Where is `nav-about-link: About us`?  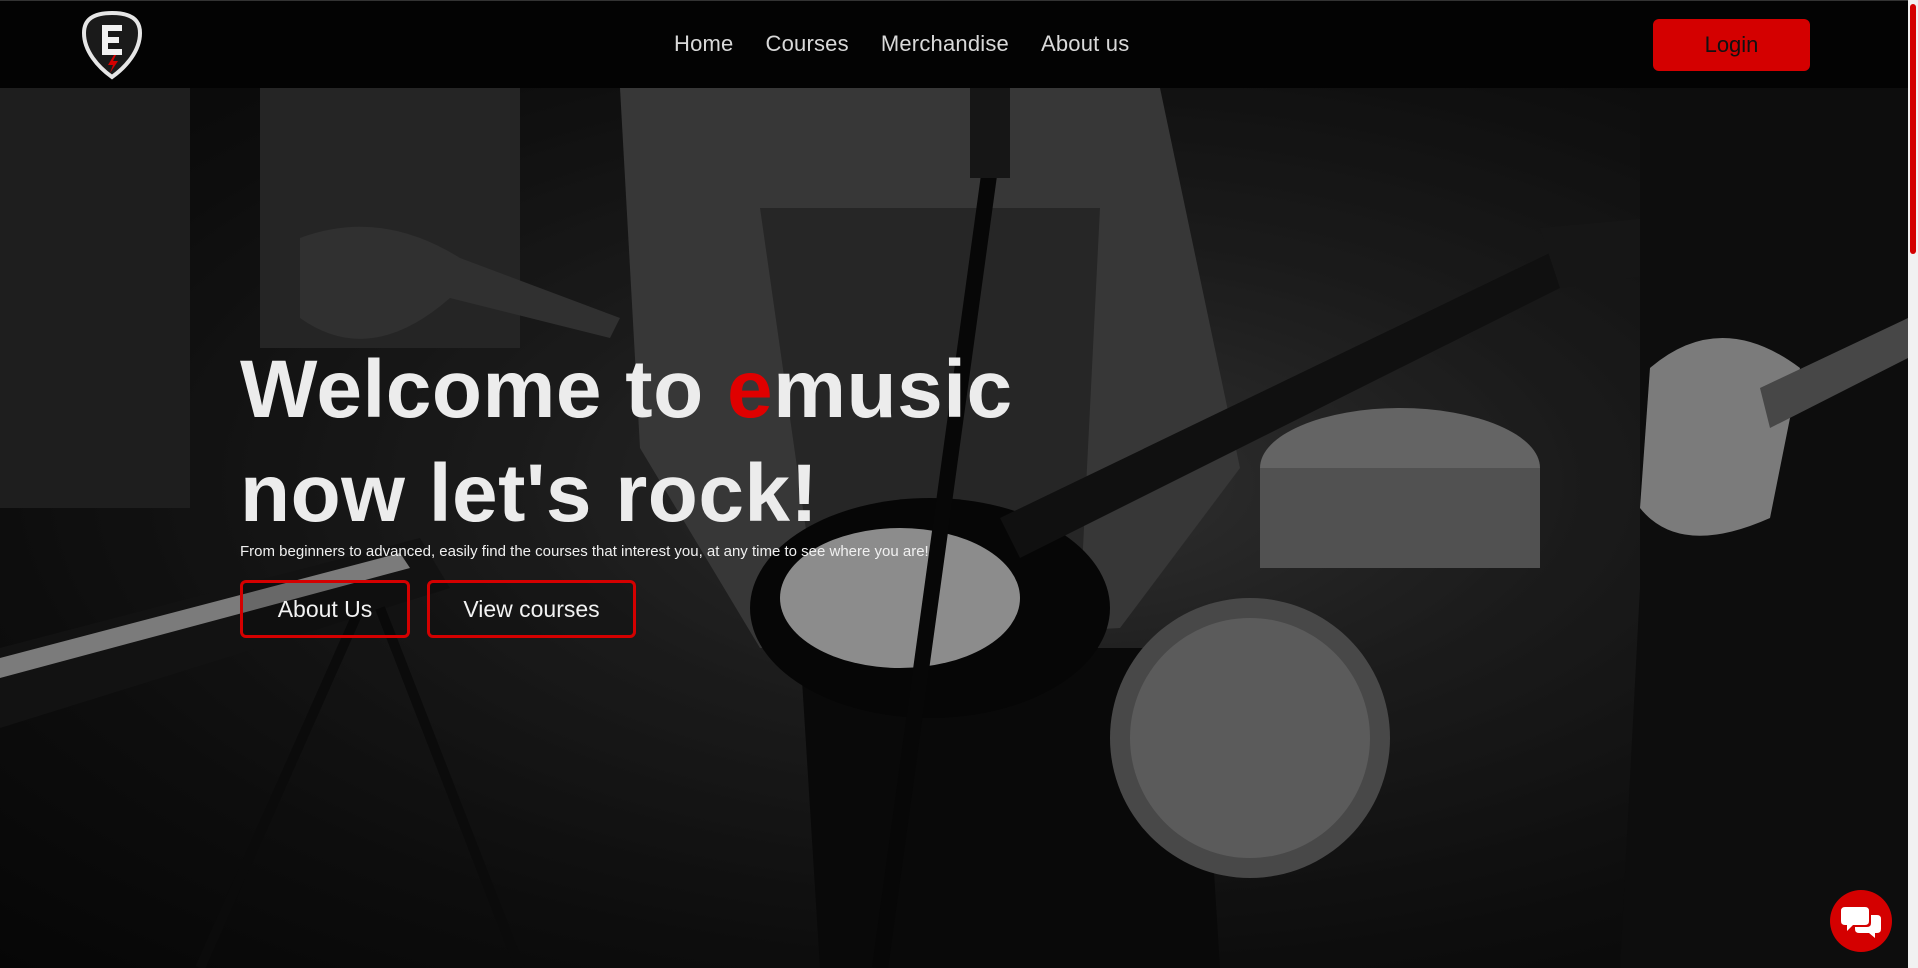
nav-about-link: About us is located at coordinates (1085, 44).